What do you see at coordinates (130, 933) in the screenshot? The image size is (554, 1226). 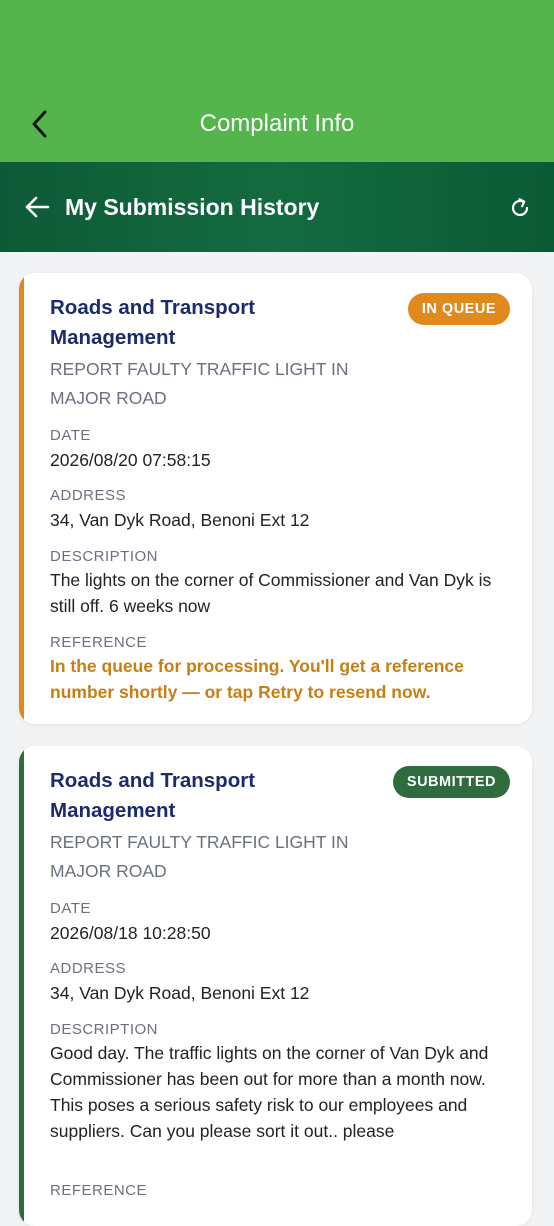 I see `date-value: 2026/08/18 10:28:50` at bounding box center [130, 933].